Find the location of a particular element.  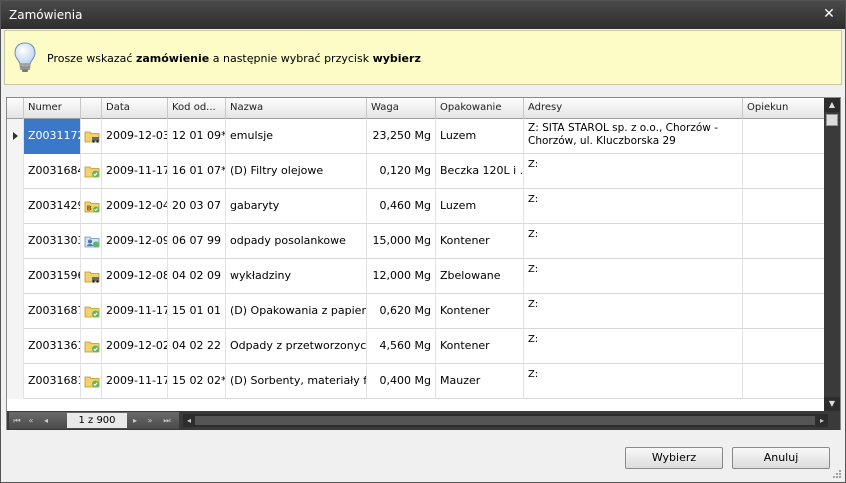

cell-numer: Z0031172 is located at coordinates (52, 136).